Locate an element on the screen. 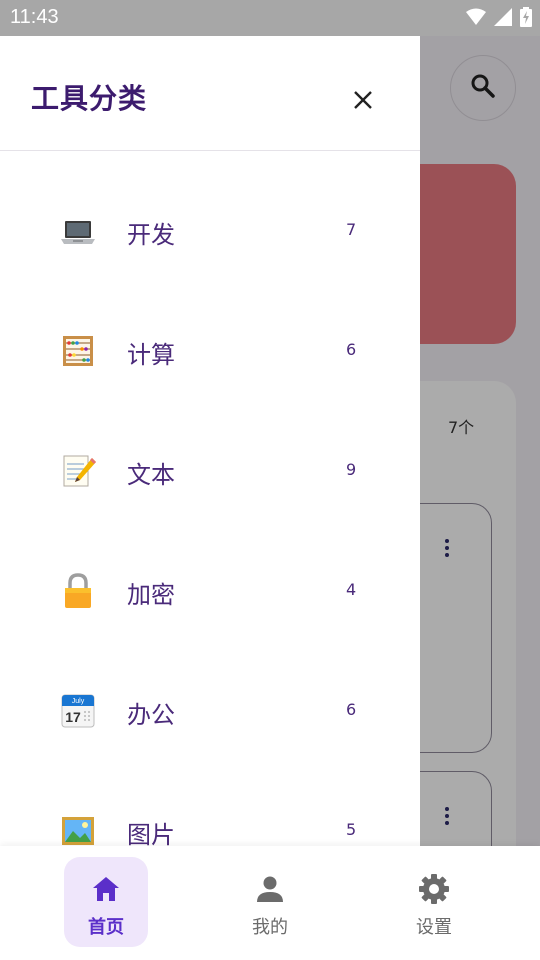  category-item-calc: 计算 6 is located at coordinates (210, 351).